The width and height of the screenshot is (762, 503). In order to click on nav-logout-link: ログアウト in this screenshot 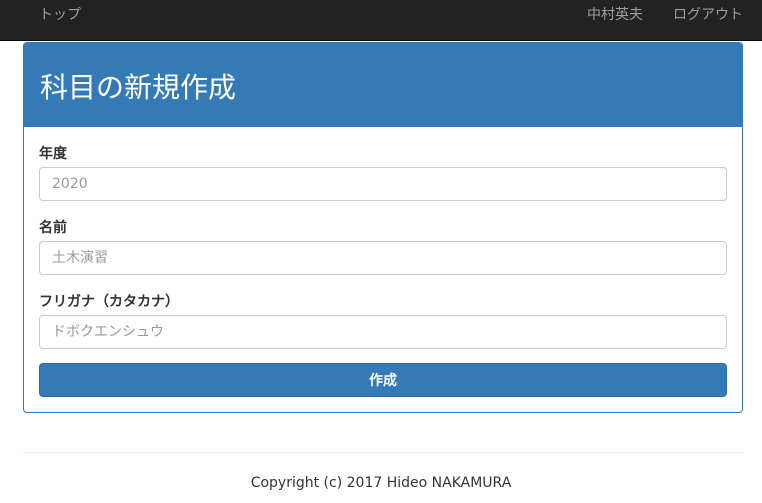, I will do `click(708, 20)`.